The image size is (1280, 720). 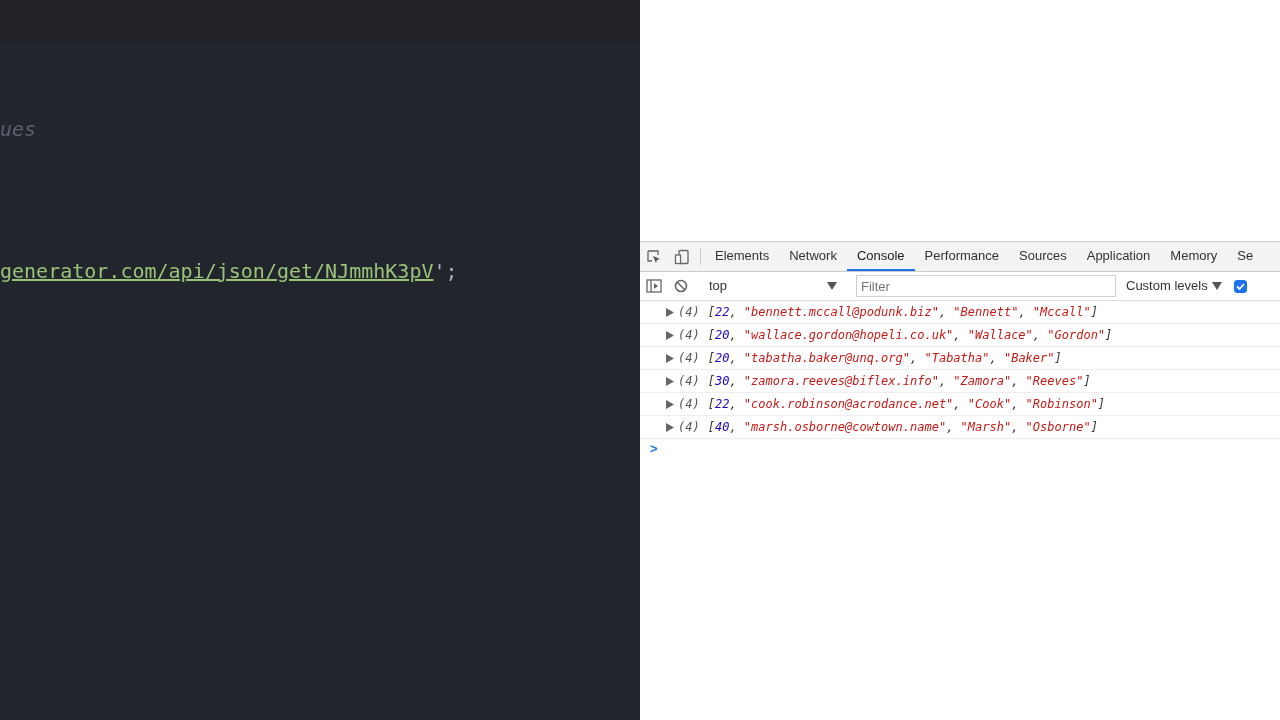 What do you see at coordinates (1245, 256) in the screenshot?
I see `devtools-tab: Se` at bounding box center [1245, 256].